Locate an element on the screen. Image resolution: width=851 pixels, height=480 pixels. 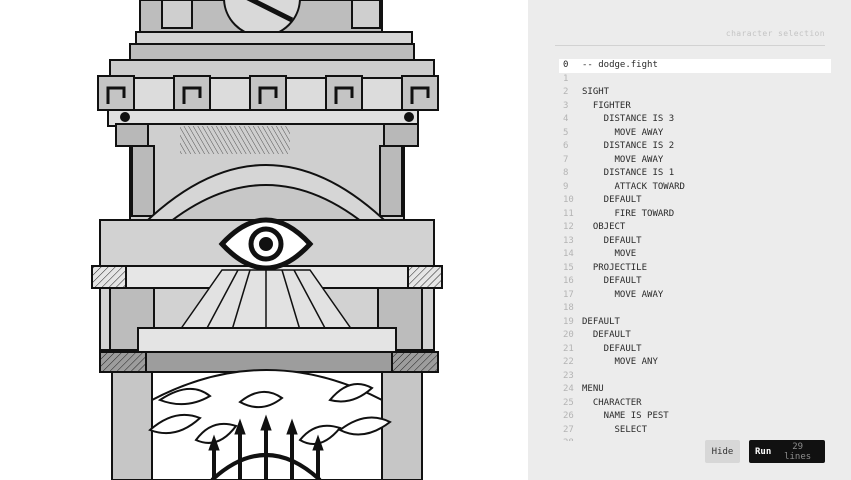
code-line: 21 DEFAULT is located at coordinates (695, 350).